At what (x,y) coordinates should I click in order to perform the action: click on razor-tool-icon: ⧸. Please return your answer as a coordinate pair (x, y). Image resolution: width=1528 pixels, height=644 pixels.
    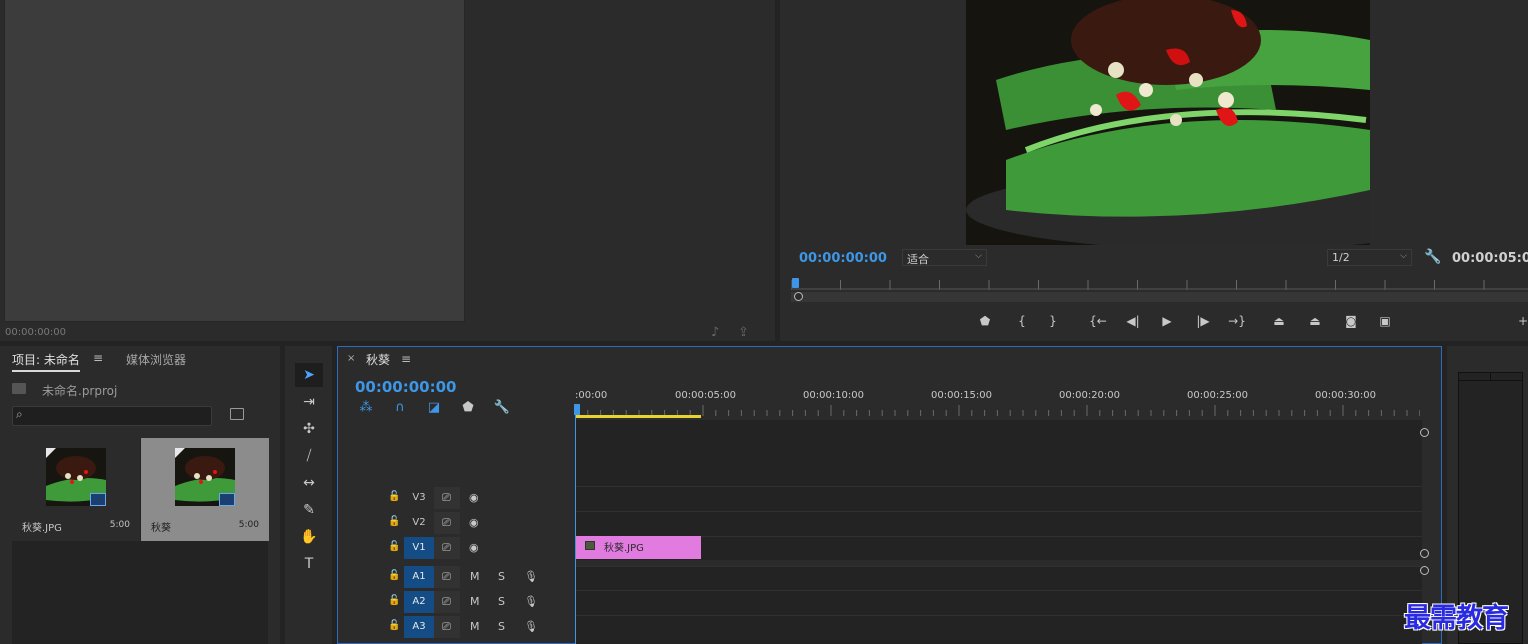
    Looking at the image, I should click on (309, 456).